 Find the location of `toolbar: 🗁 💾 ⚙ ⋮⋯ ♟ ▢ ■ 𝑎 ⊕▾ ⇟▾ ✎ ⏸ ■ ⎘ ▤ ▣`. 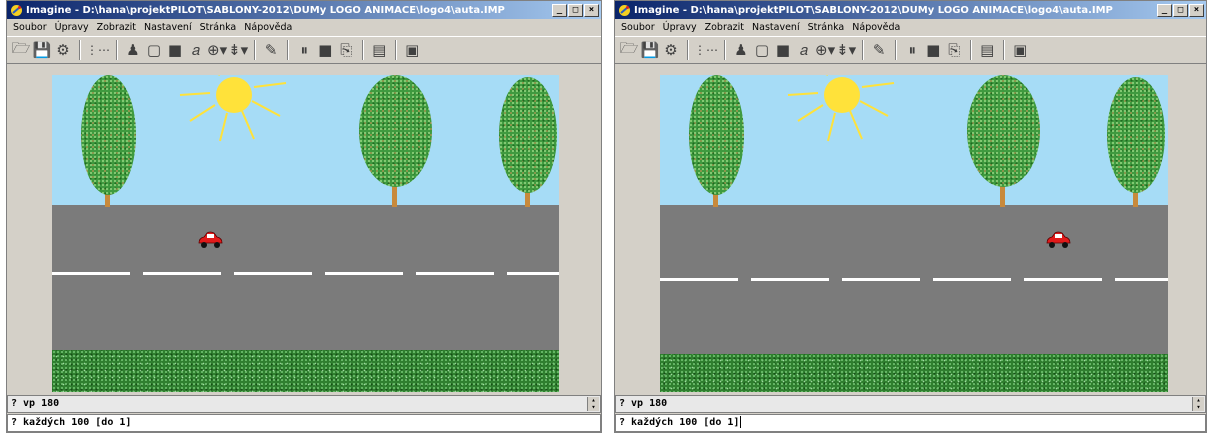

toolbar: 🗁 💾 ⚙ ⋮⋯ ♟ ▢ ■ 𝑎 ⊕▾ ⇟▾ ✎ ⏸ ■ ⎘ ▤ ▣ is located at coordinates (304, 50).